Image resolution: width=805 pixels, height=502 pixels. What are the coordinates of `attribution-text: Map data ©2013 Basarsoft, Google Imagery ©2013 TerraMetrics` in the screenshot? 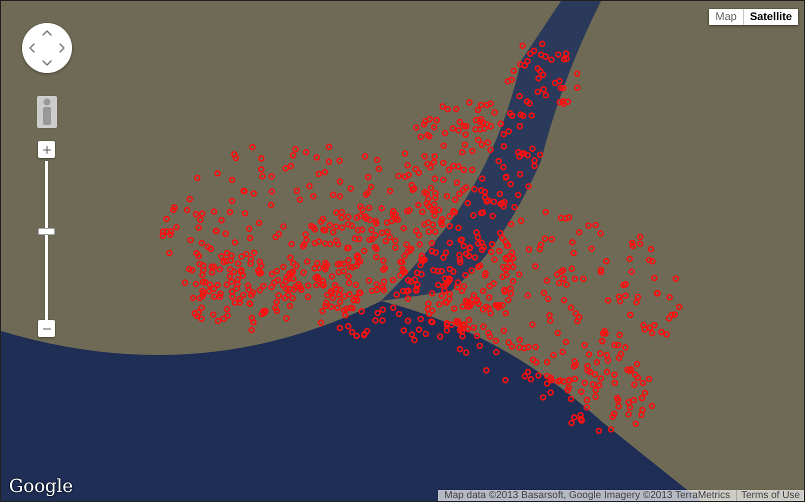 It's located at (587, 495).